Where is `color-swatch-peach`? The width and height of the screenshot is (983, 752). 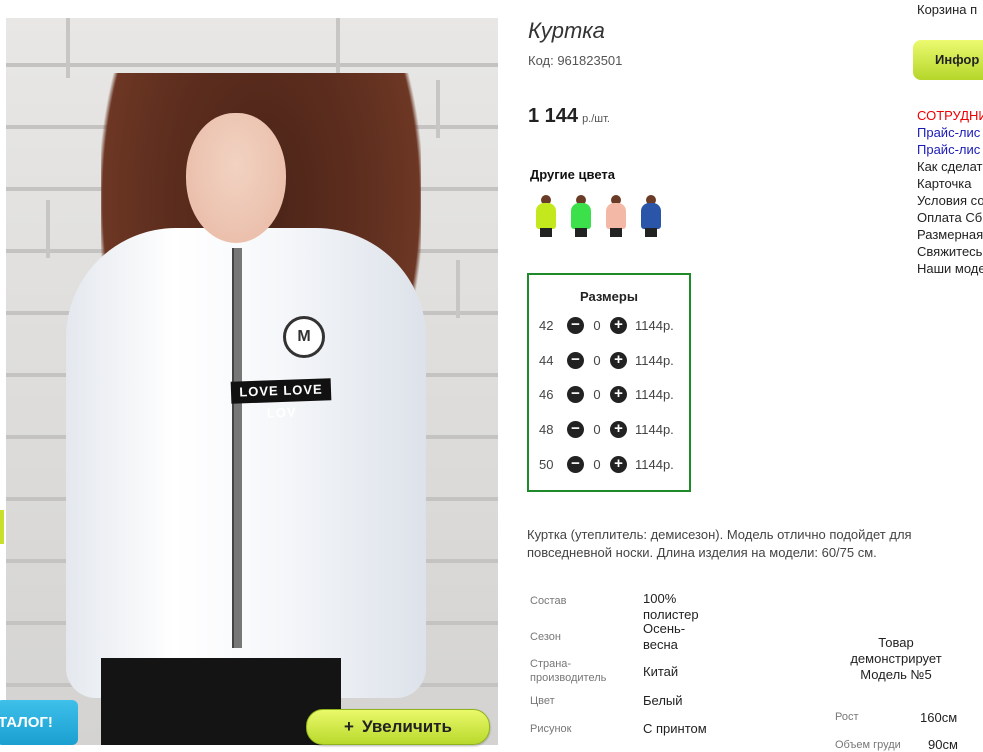
color-swatch-peach is located at coordinates (616, 215).